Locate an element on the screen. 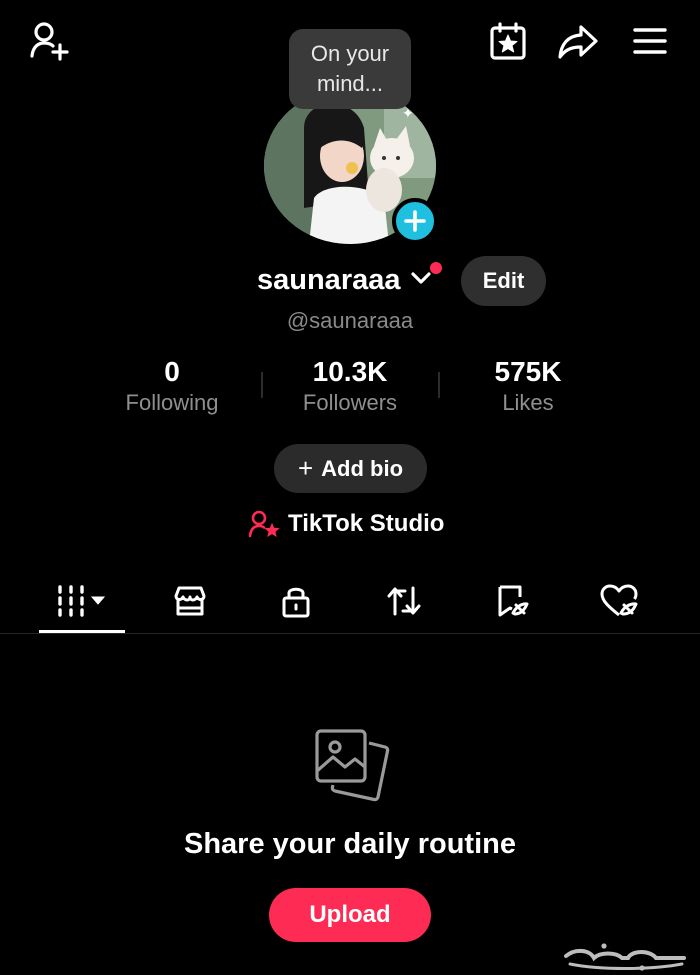 The height and width of the screenshot is (975, 700). shop-icon is located at coordinates (190, 601).